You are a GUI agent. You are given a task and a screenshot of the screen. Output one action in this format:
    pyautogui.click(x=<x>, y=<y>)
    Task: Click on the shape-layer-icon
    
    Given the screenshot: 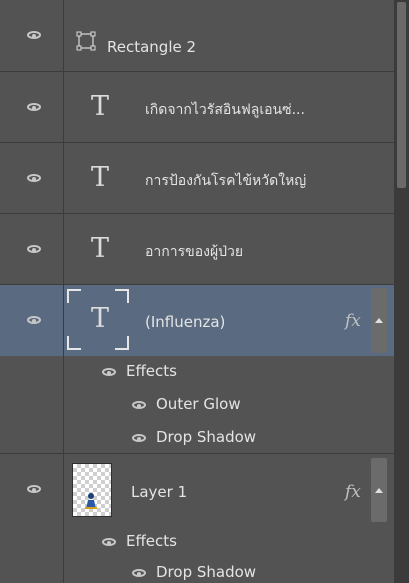 What is the action you would take?
    pyautogui.click(x=86, y=41)
    